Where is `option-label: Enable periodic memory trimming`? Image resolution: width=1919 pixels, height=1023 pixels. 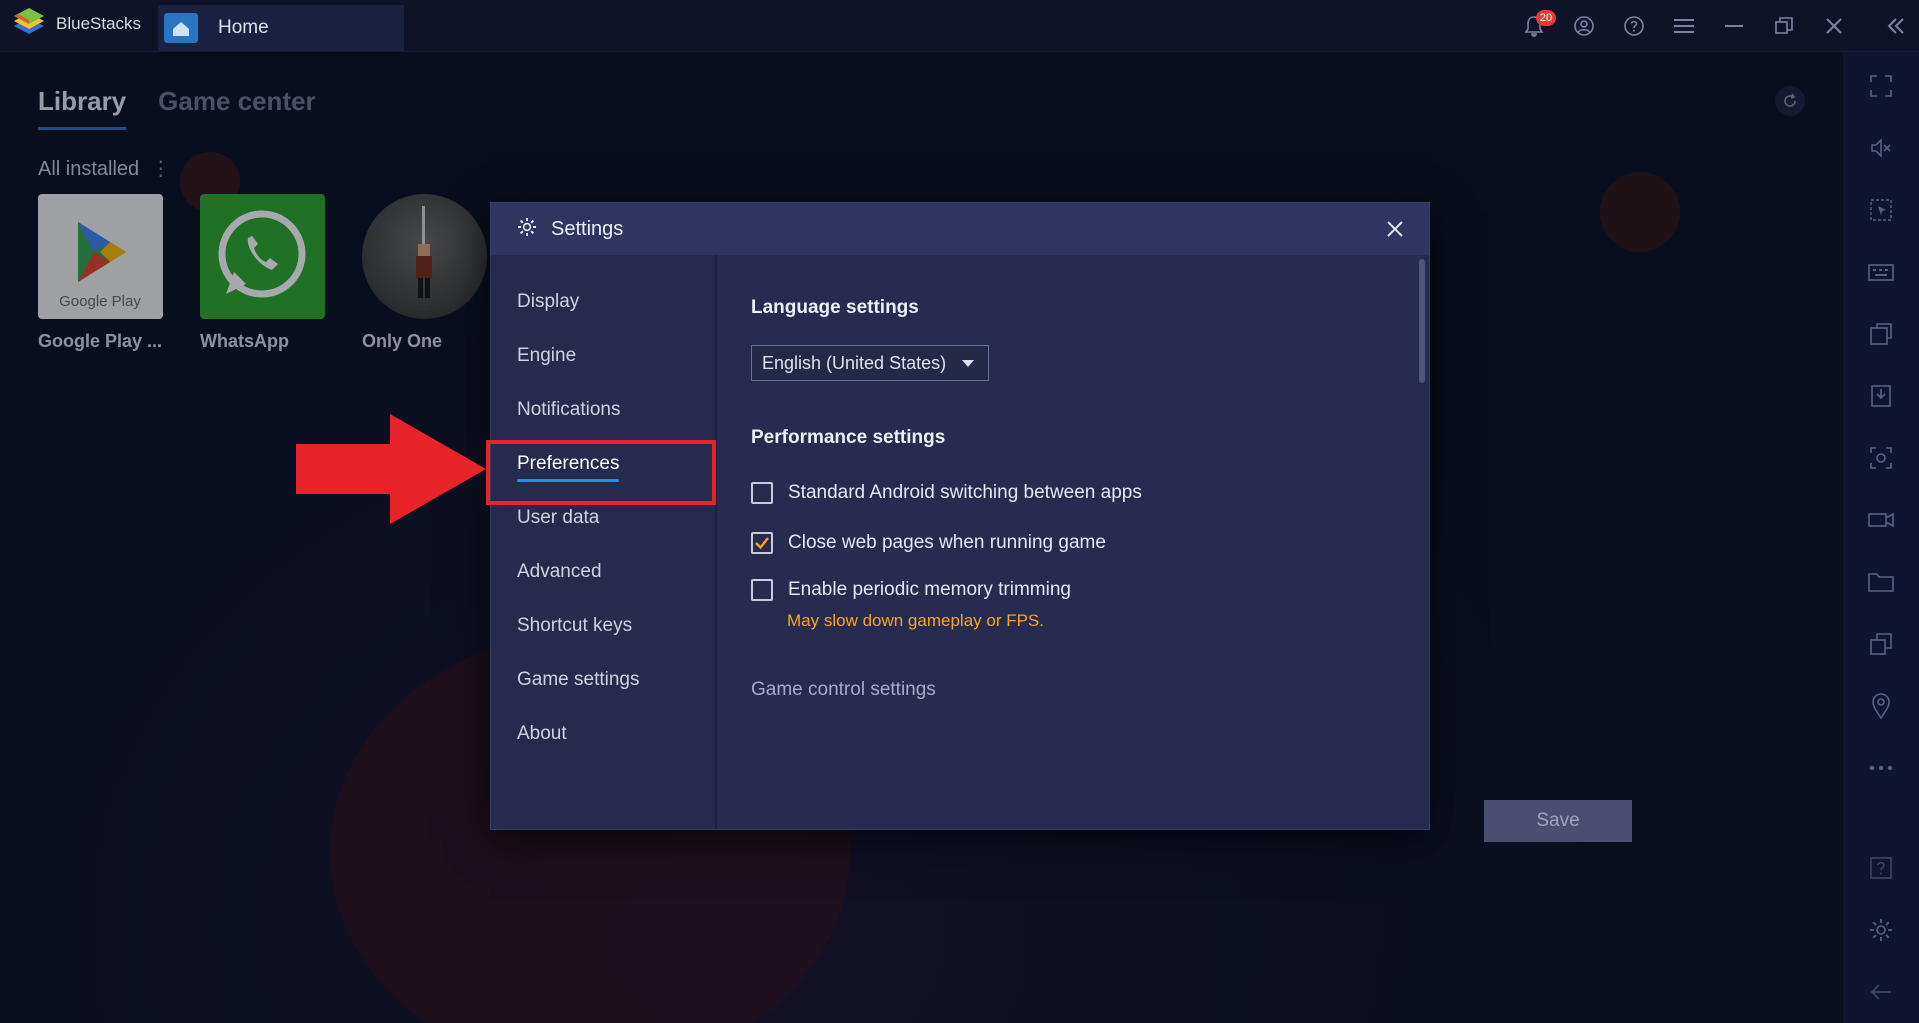 option-label: Enable periodic memory trimming is located at coordinates (929, 589).